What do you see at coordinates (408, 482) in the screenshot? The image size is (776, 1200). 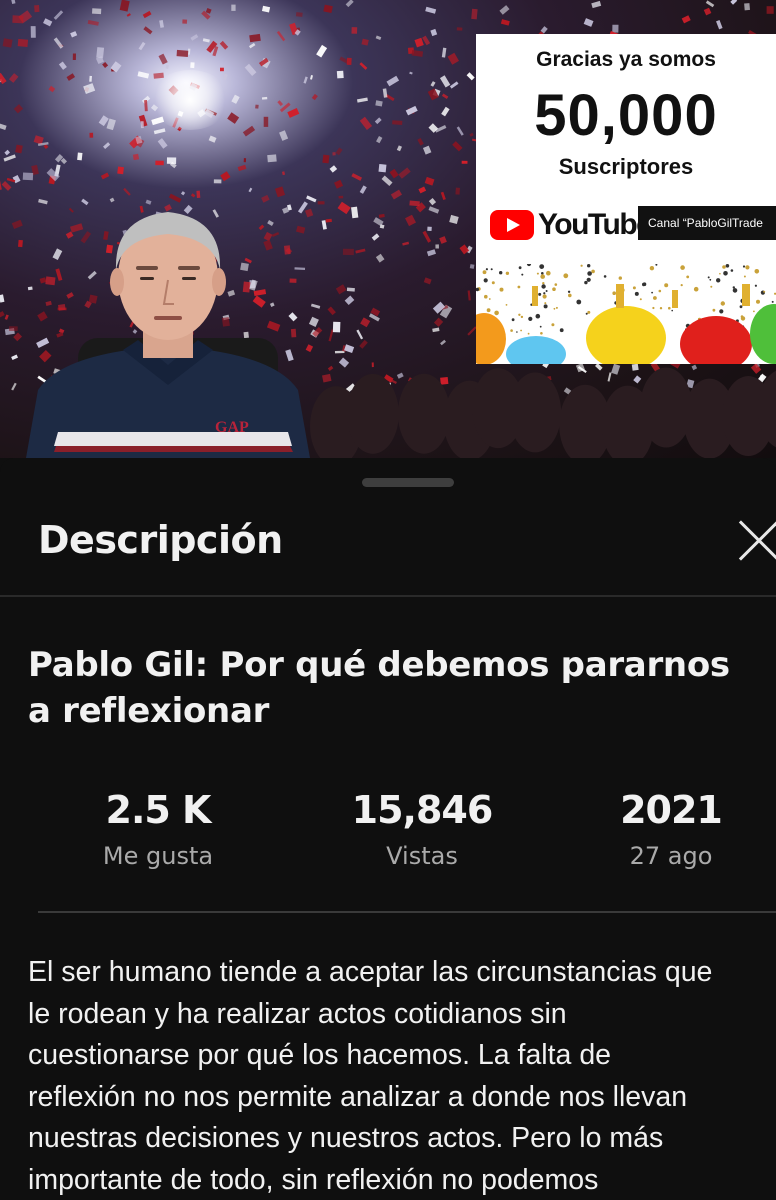 I see `drag-handle` at bounding box center [408, 482].